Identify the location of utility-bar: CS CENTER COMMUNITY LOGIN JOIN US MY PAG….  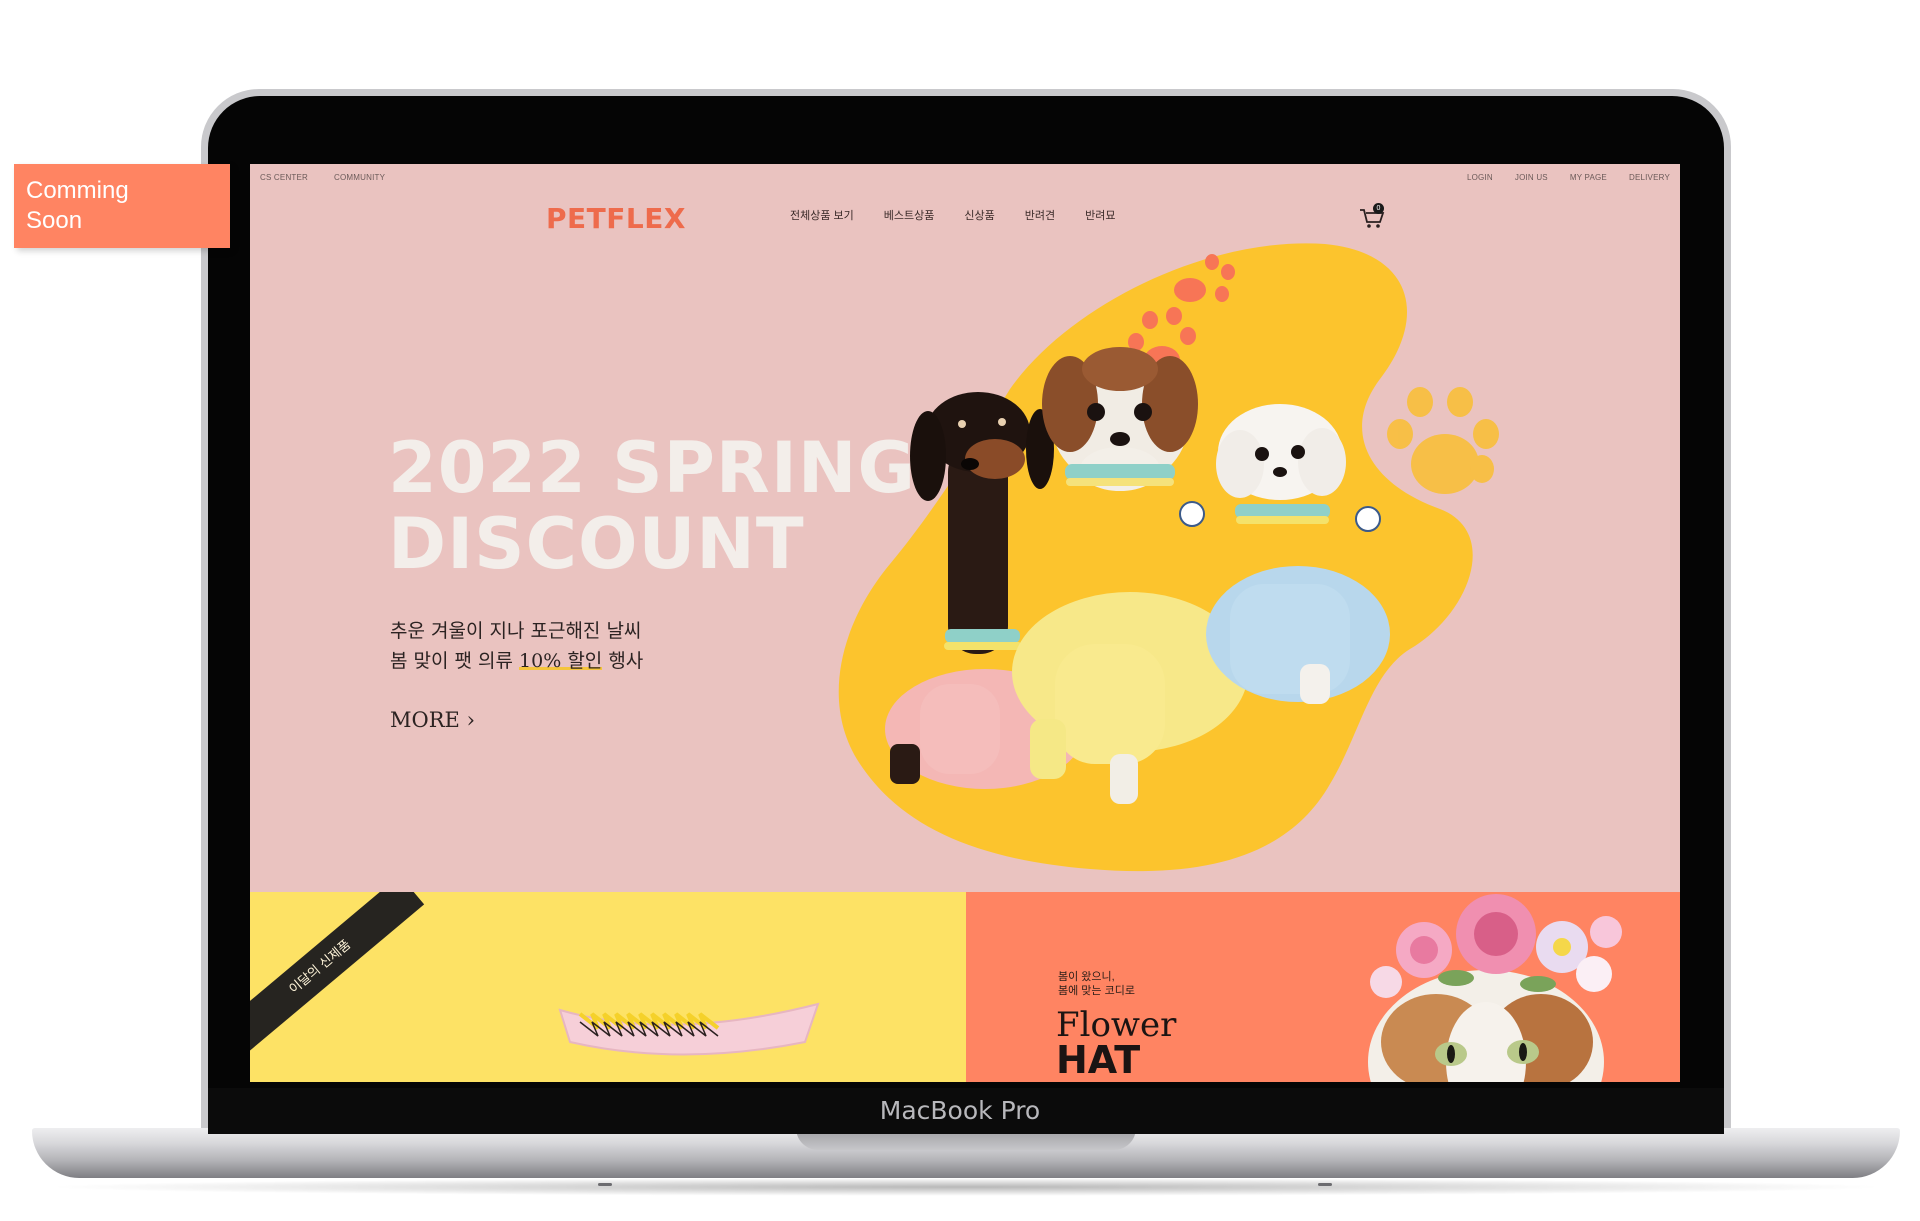
(965, 175).